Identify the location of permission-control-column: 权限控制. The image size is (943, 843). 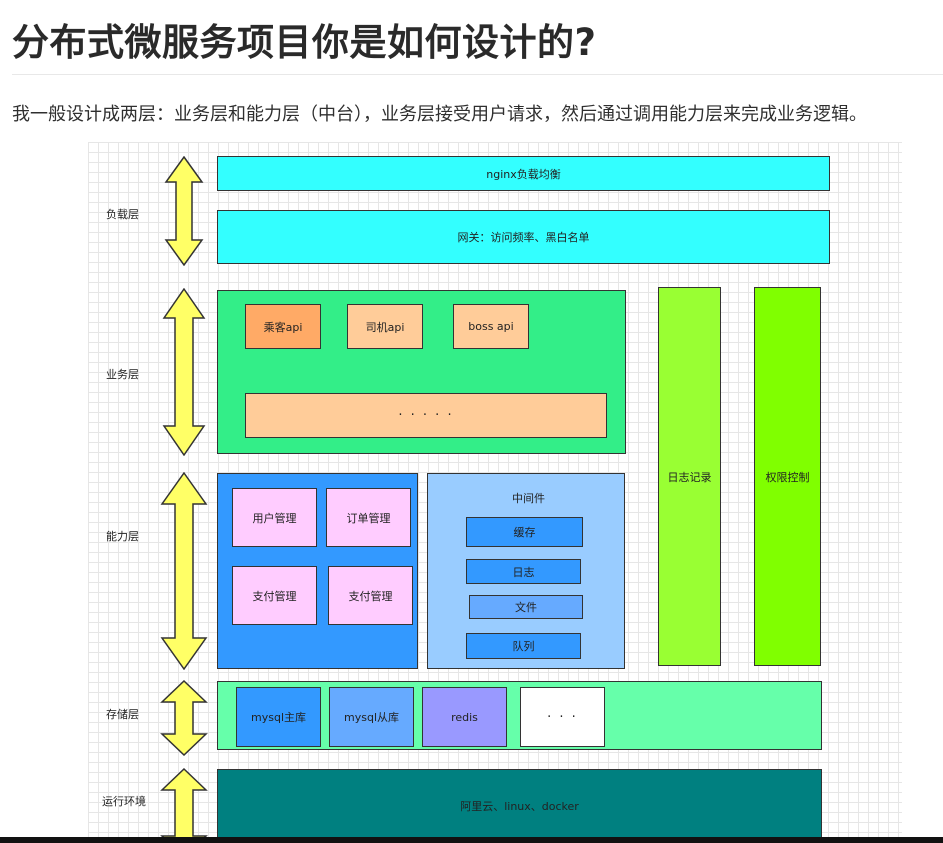
(787, 476).